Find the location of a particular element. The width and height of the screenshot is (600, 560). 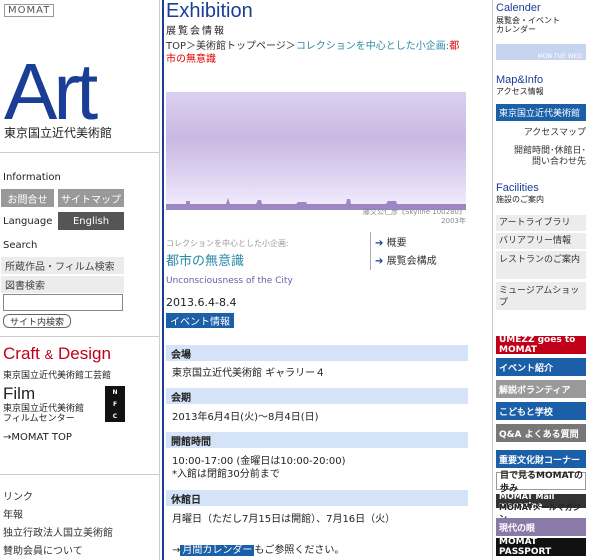

exhibition-period: 2013.6.4-8.4 is located at coordinates (201, 302).